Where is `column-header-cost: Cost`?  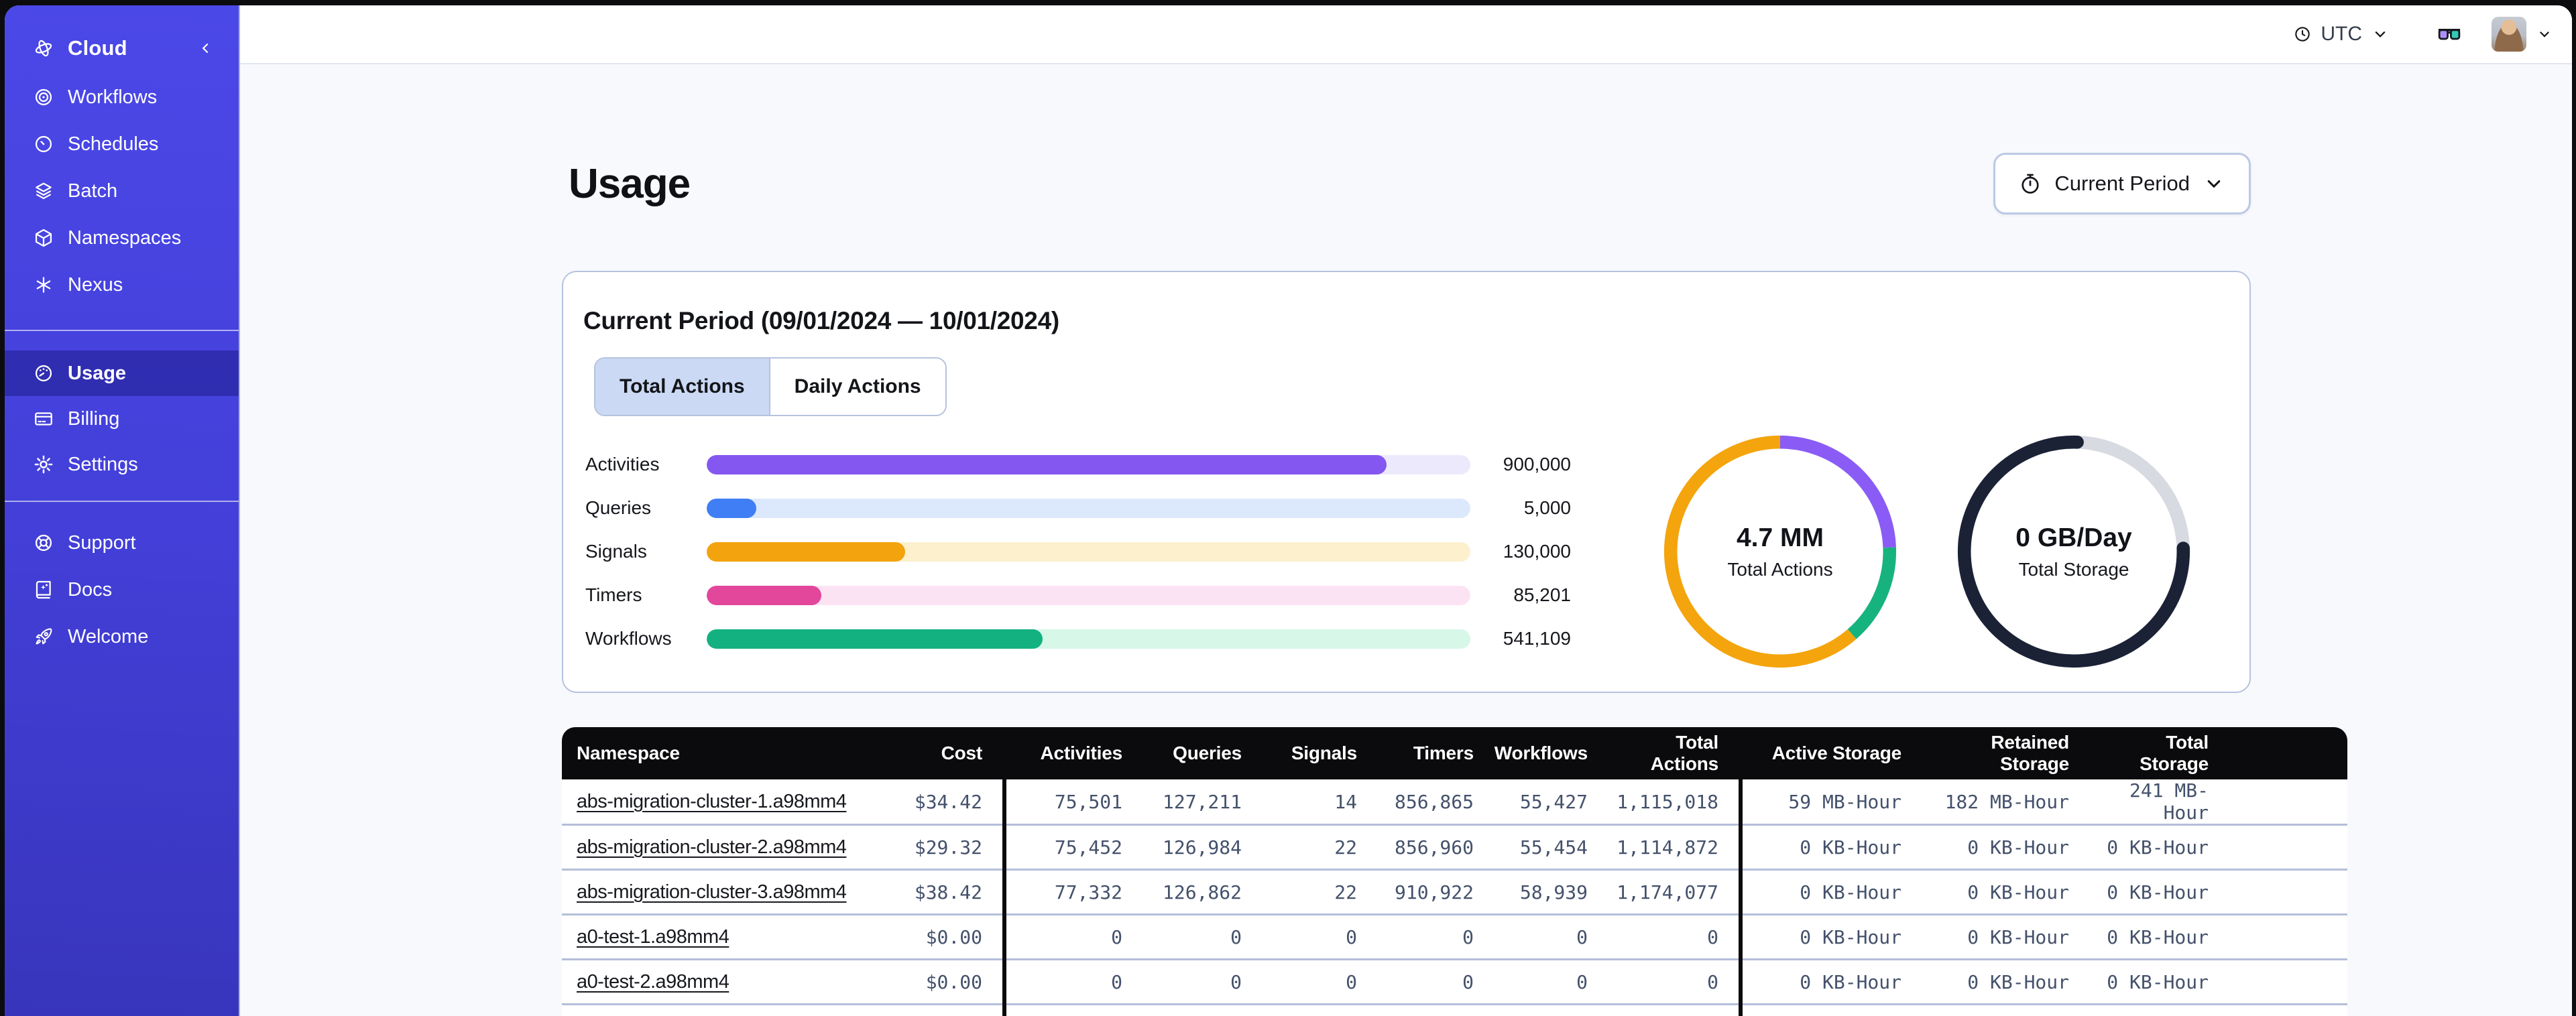
column-header-cost: Cost is located at coordinates (940, 753).